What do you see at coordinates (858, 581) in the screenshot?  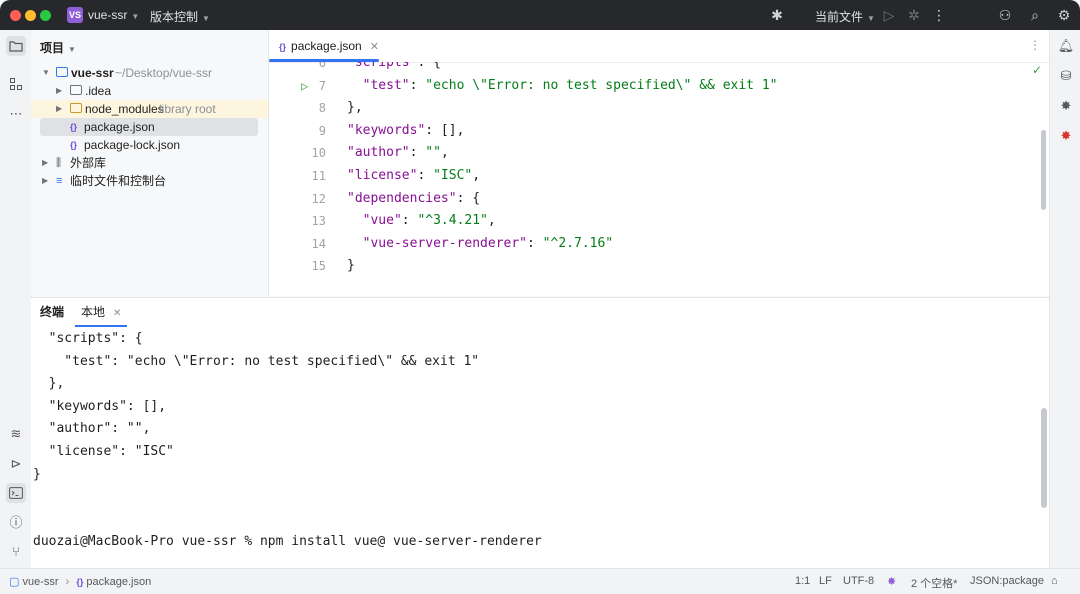 I see `file-encoding: UTF-8` at bounding box center [858, 581].